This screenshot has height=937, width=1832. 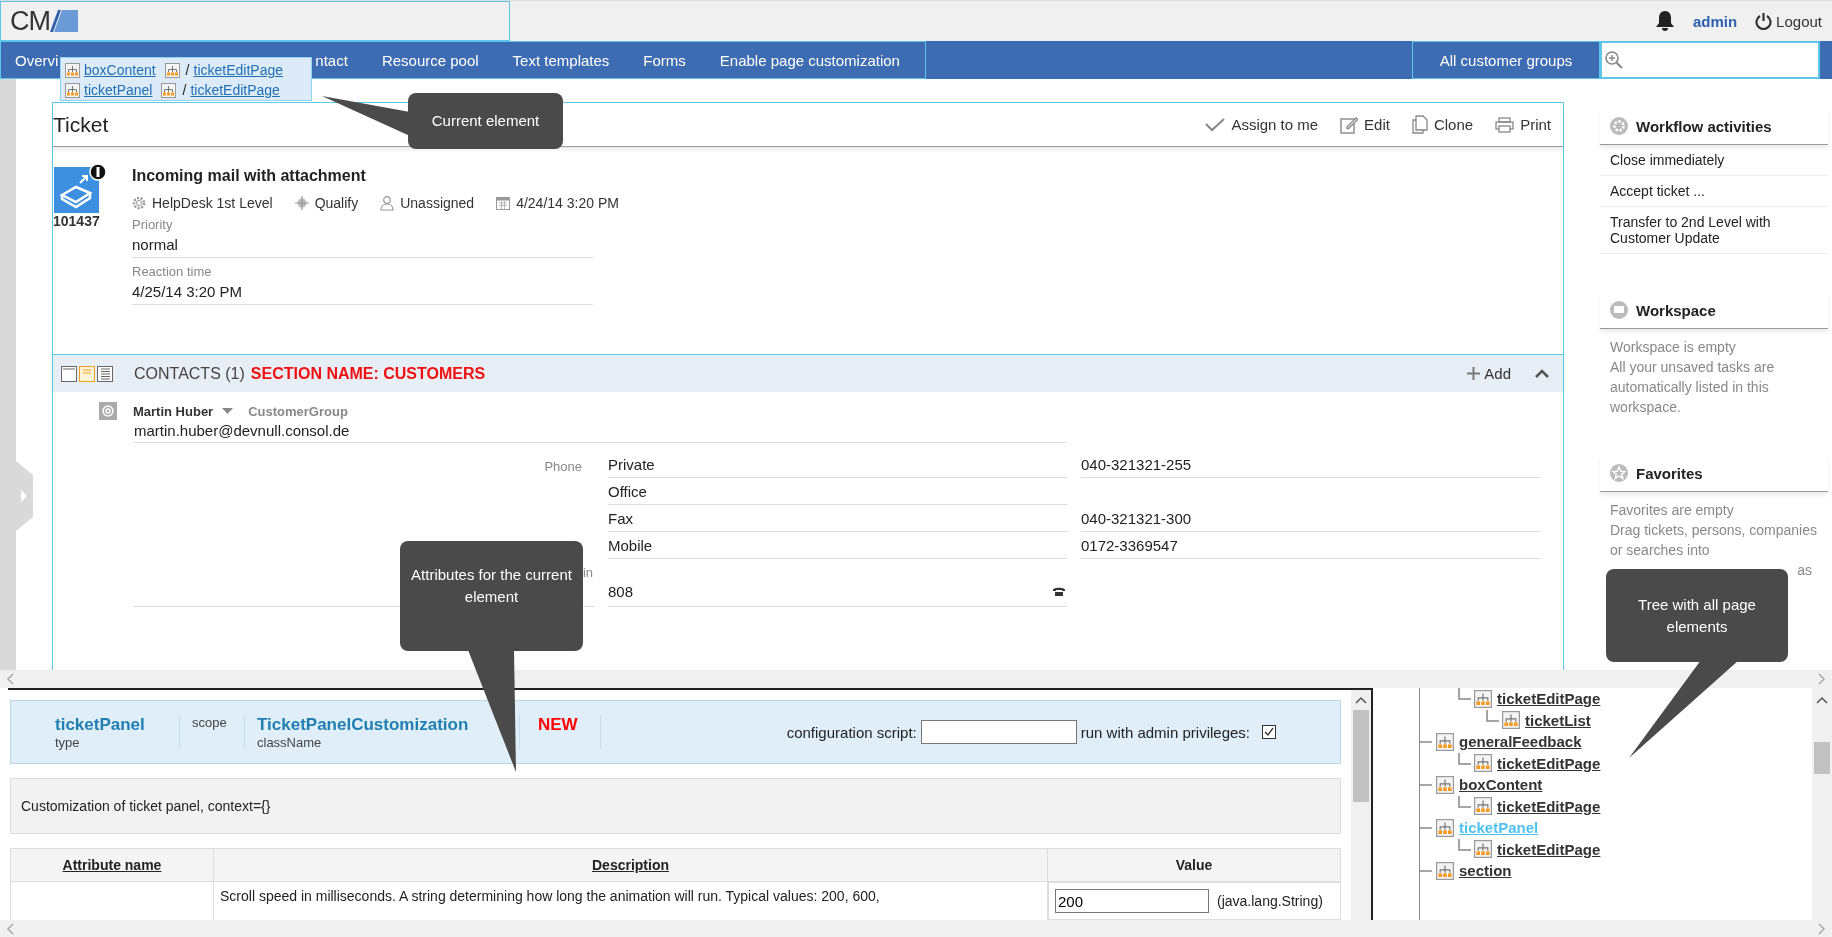 What do you see at coordinates (228, 411) in the screenshot?
I see `dropdown-caret-icon` at bounding box center [228, 411].